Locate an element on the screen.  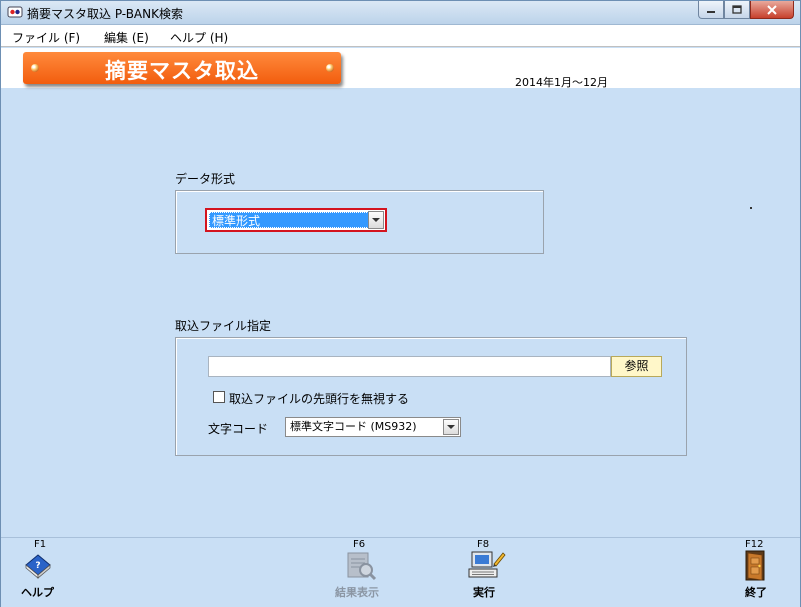
encoding-dropdown-button is located at coordinates (451, 427).